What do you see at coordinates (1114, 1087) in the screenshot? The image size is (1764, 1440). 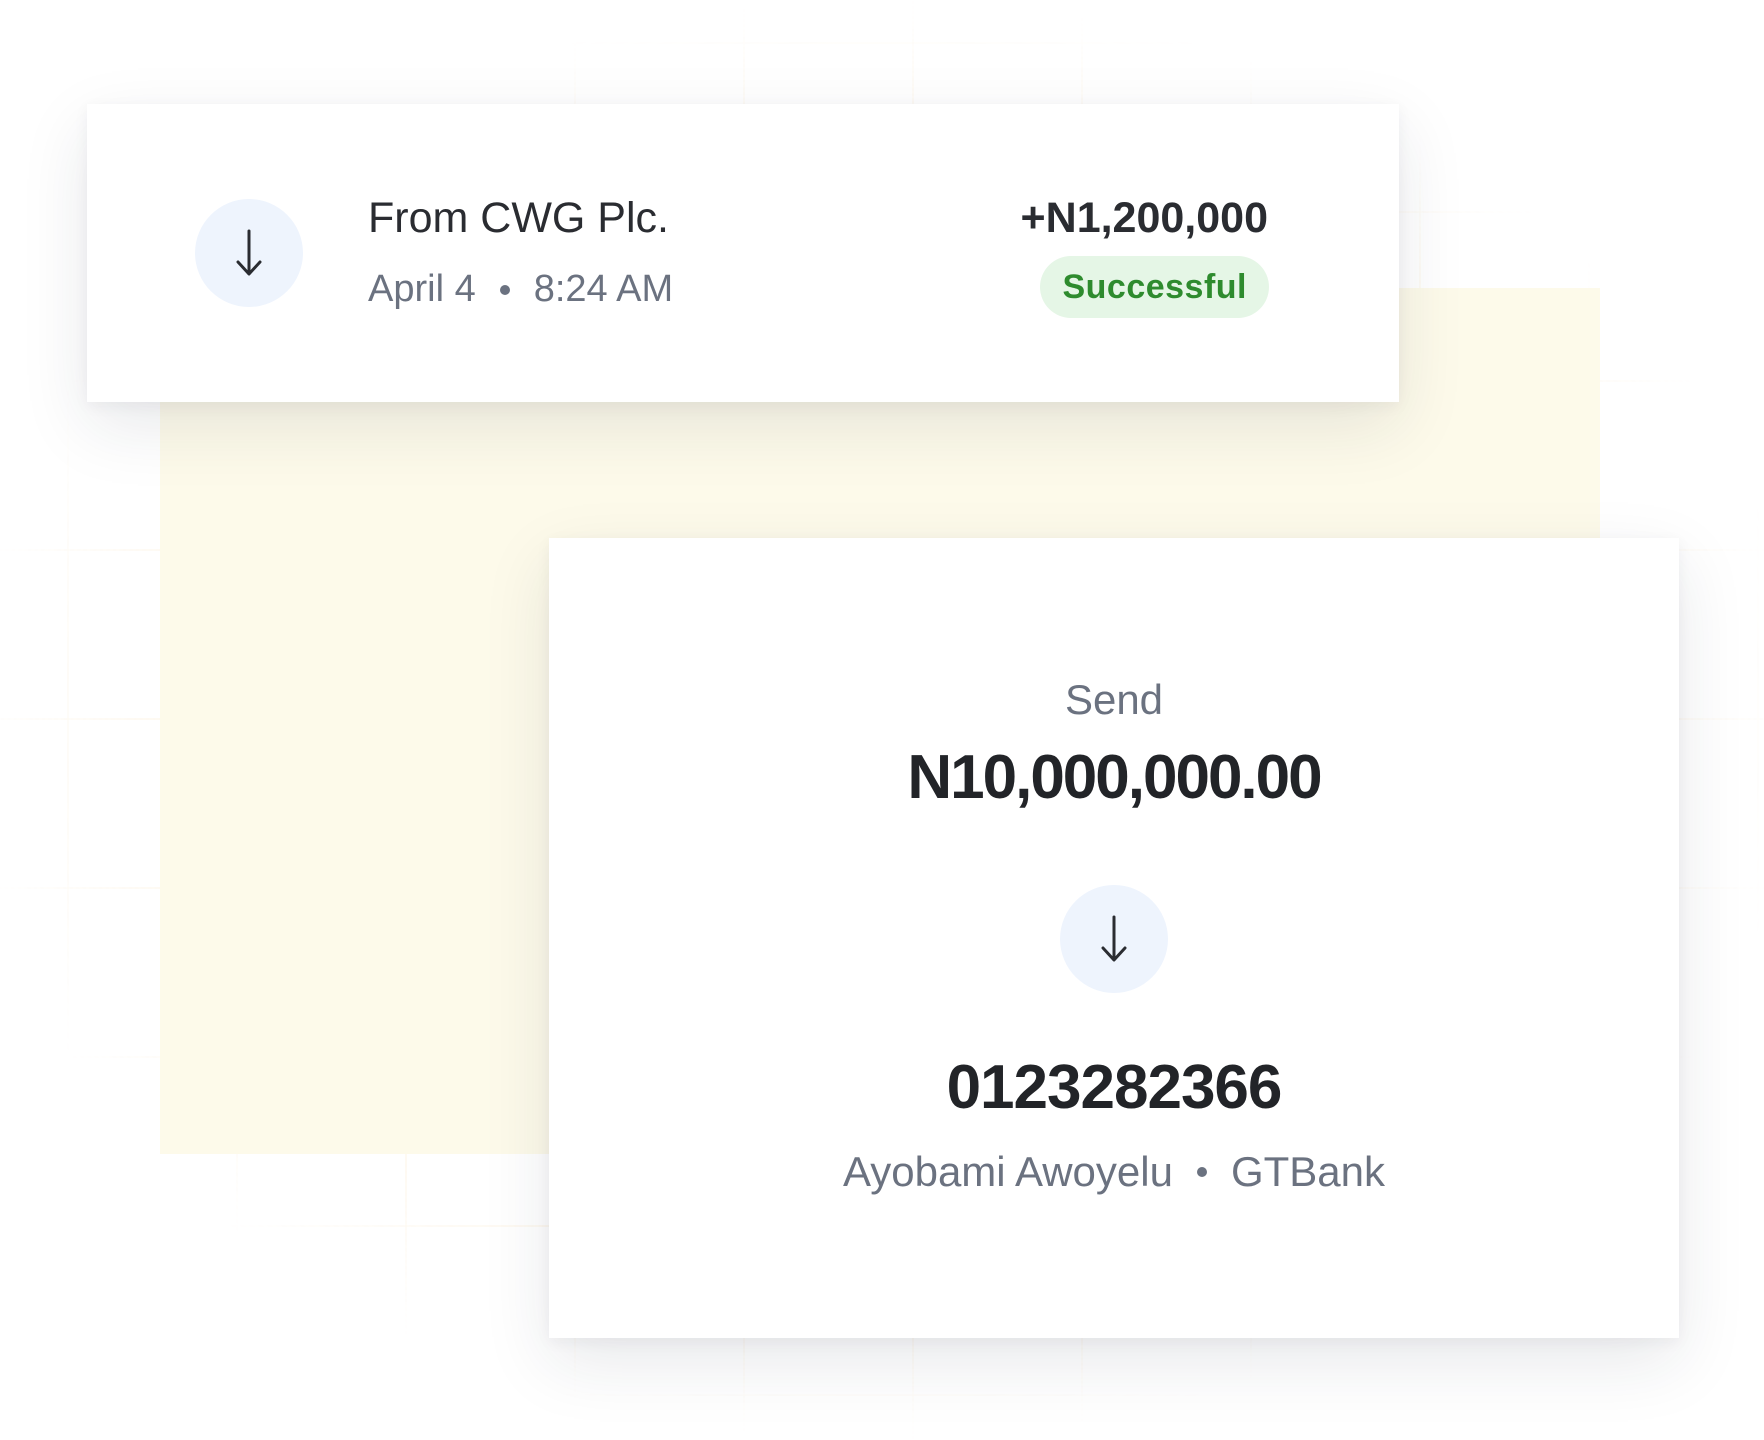 I see `account-number: 0123282366` at bounding box center [1114, 1087].